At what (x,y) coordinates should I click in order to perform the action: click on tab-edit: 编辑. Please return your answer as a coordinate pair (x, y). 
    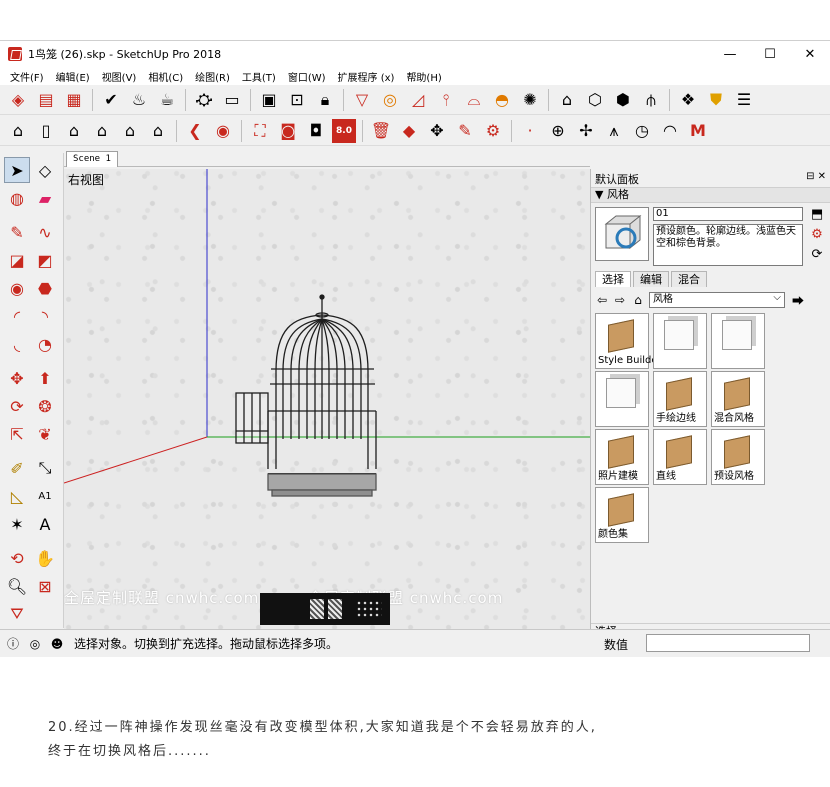
    Looking at the image, I should click on (651, 279).